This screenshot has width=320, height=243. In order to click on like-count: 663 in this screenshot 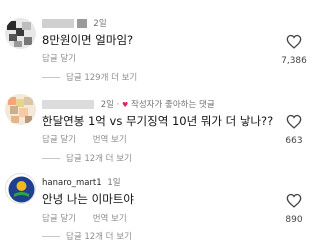, I will do `click(294, 141)`.